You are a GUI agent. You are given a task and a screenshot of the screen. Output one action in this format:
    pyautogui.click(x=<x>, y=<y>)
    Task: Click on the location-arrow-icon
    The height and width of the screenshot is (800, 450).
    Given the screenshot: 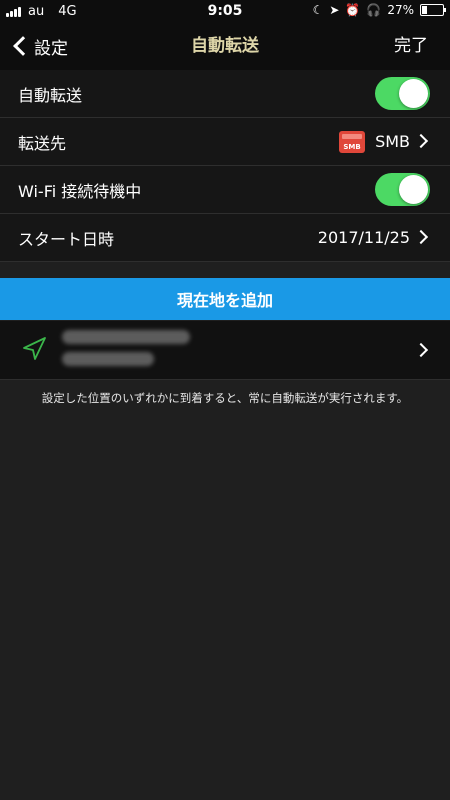 What is the action you would take?
    pyautogui.click(x=34, y=348)
    